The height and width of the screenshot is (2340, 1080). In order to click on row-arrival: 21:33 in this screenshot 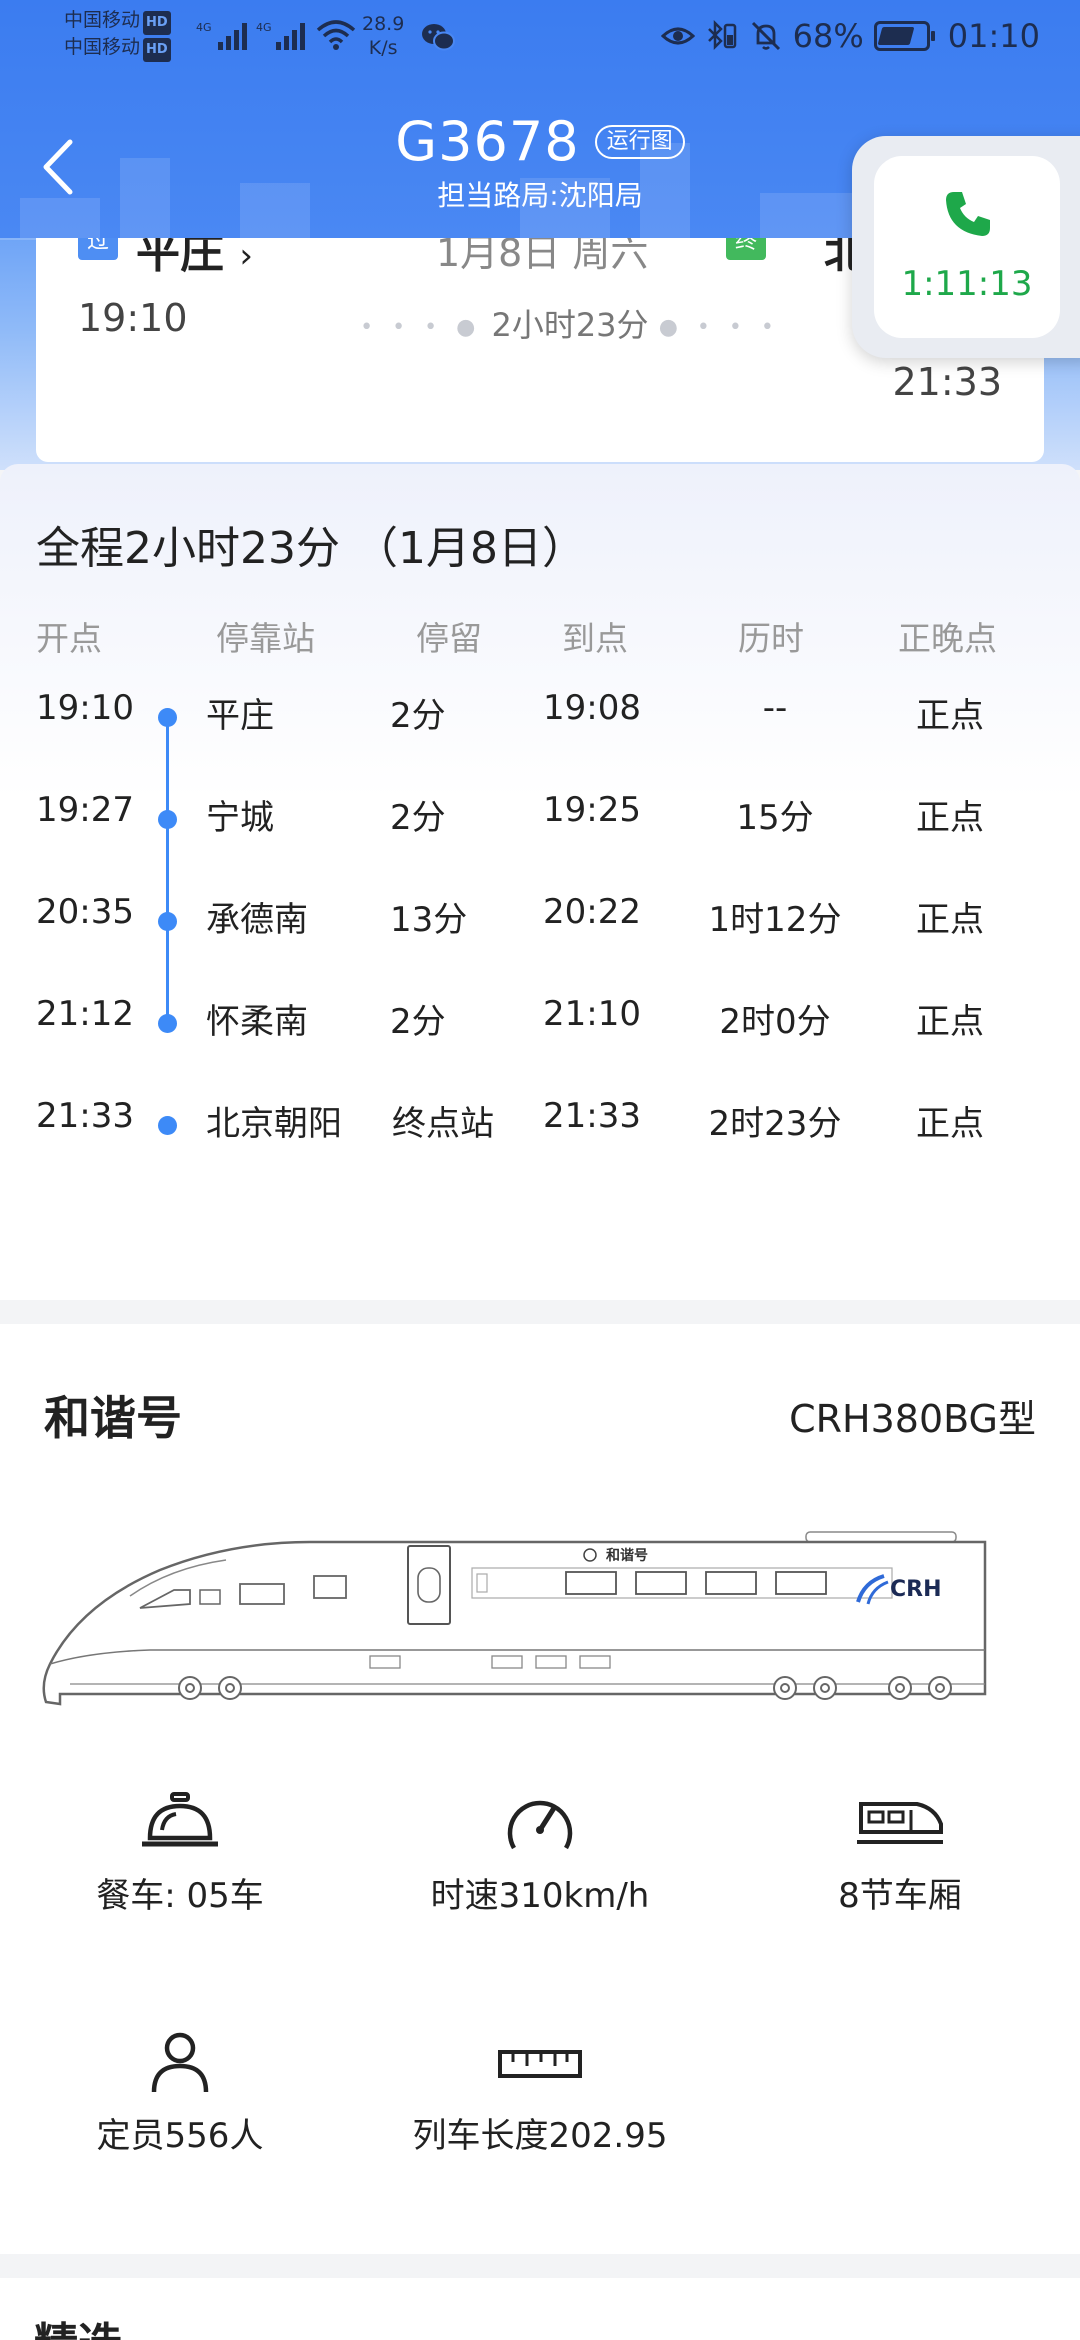, I will do `click(592, 1116)`.